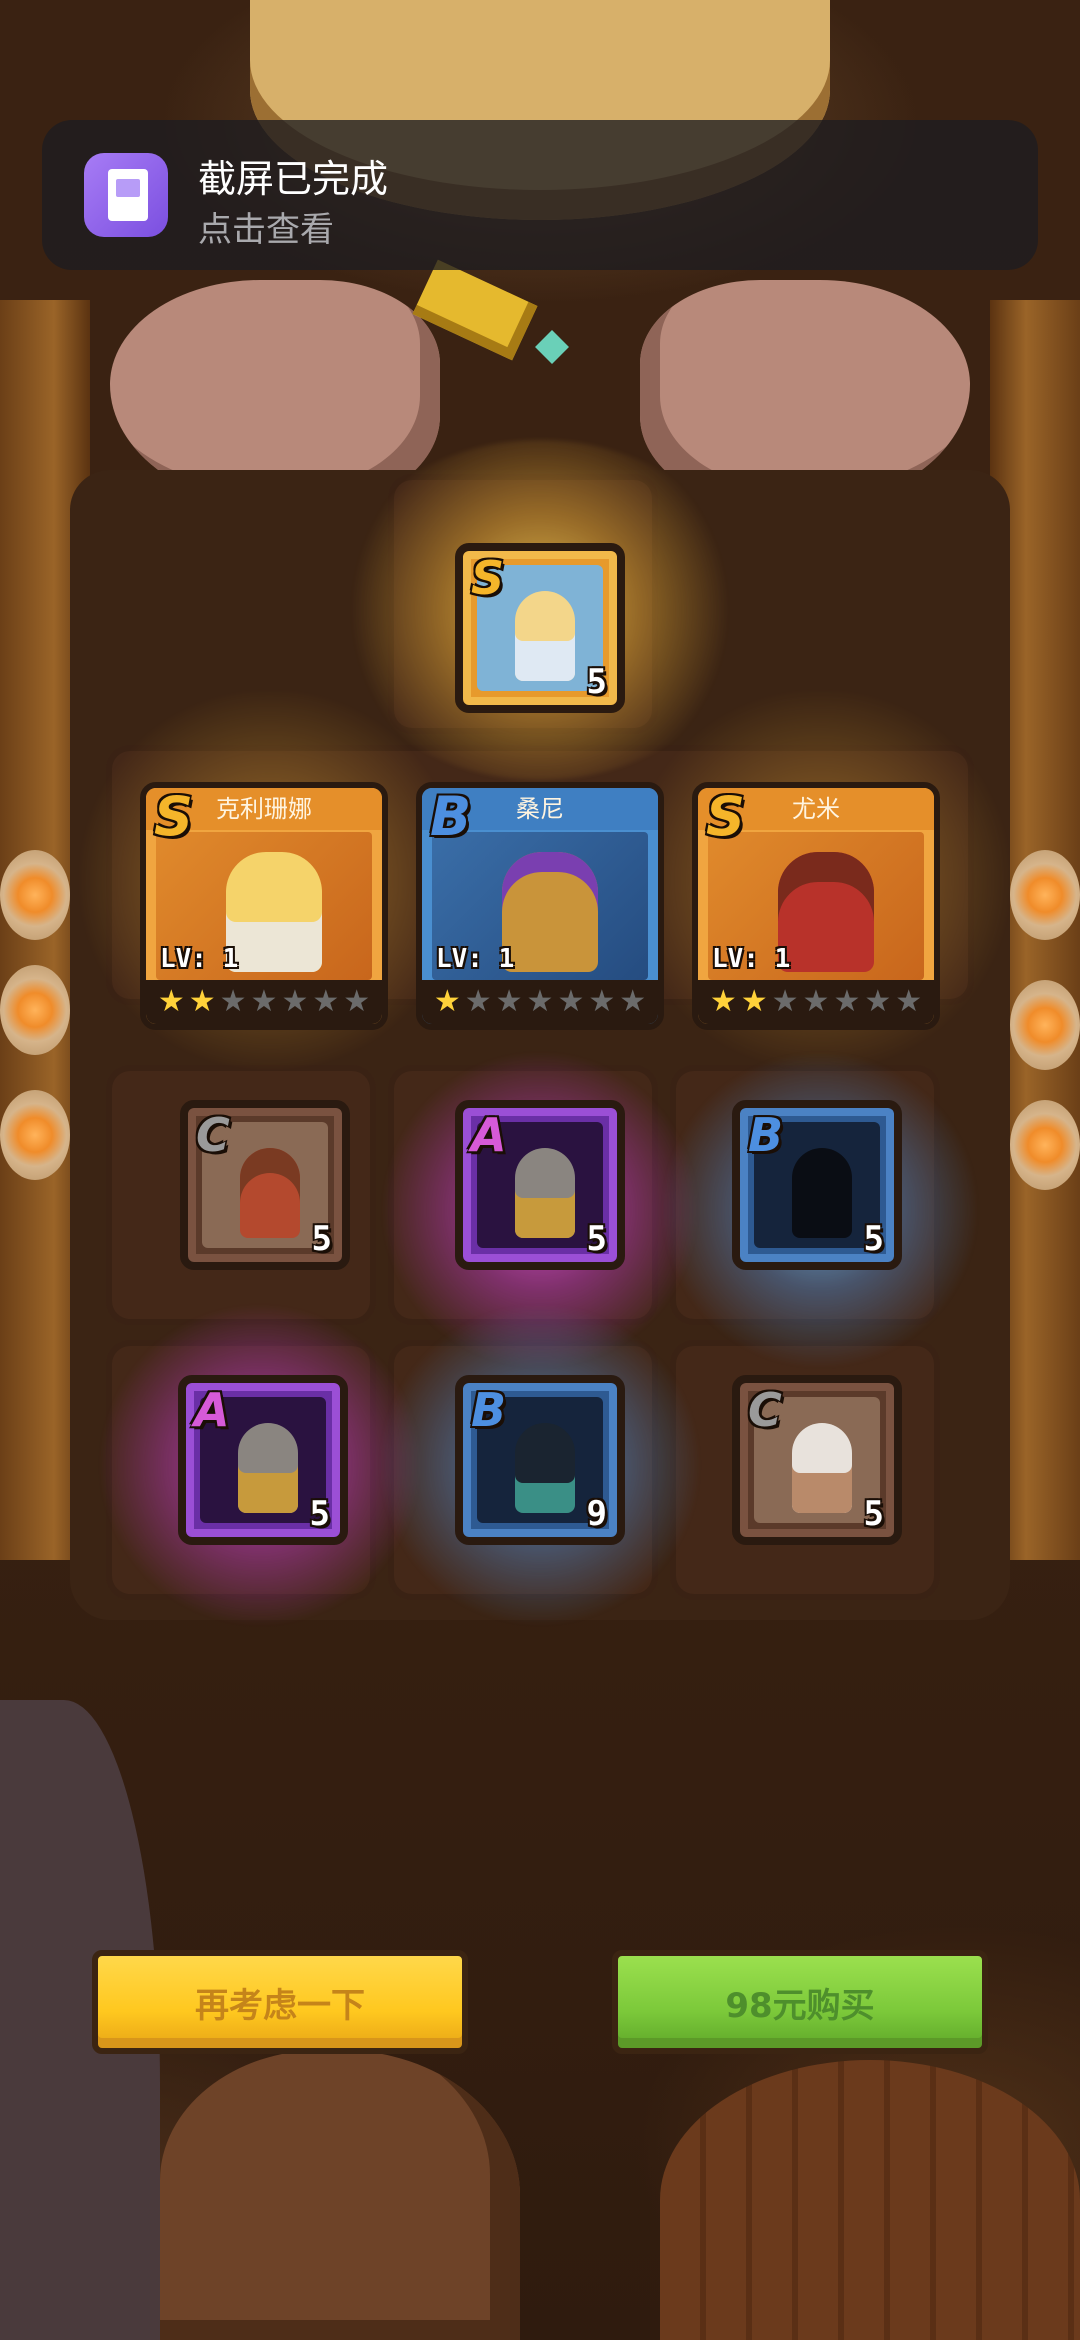 The width and height of the screenshot is (1080, 2340). I want to click on treasure-sack-decoration, so click(340, 2195).